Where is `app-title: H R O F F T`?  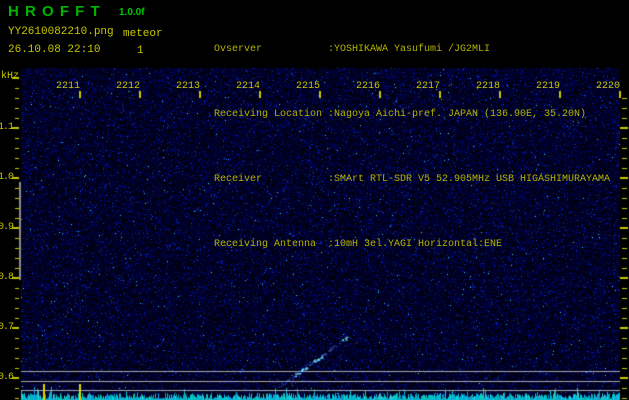 app-title: H R O F F T is located at coordinates (54, 11).